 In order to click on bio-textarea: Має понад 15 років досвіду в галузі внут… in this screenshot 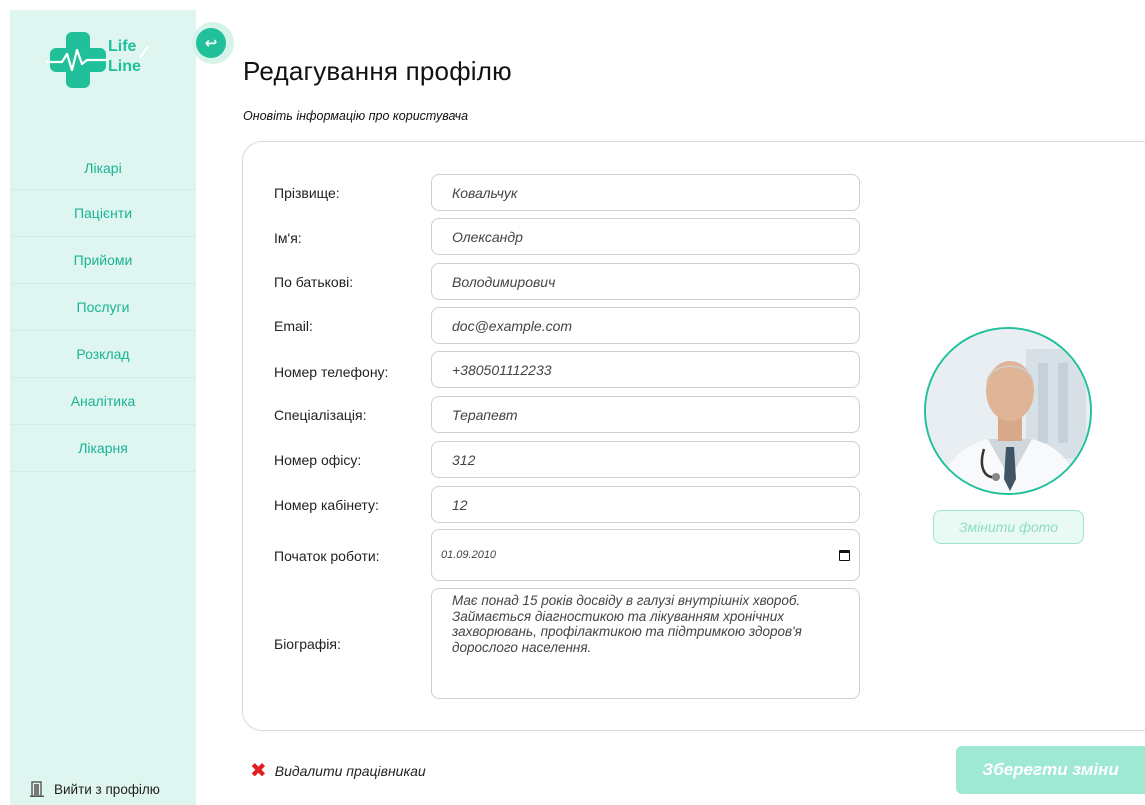, I will do `click(645, 643)`.